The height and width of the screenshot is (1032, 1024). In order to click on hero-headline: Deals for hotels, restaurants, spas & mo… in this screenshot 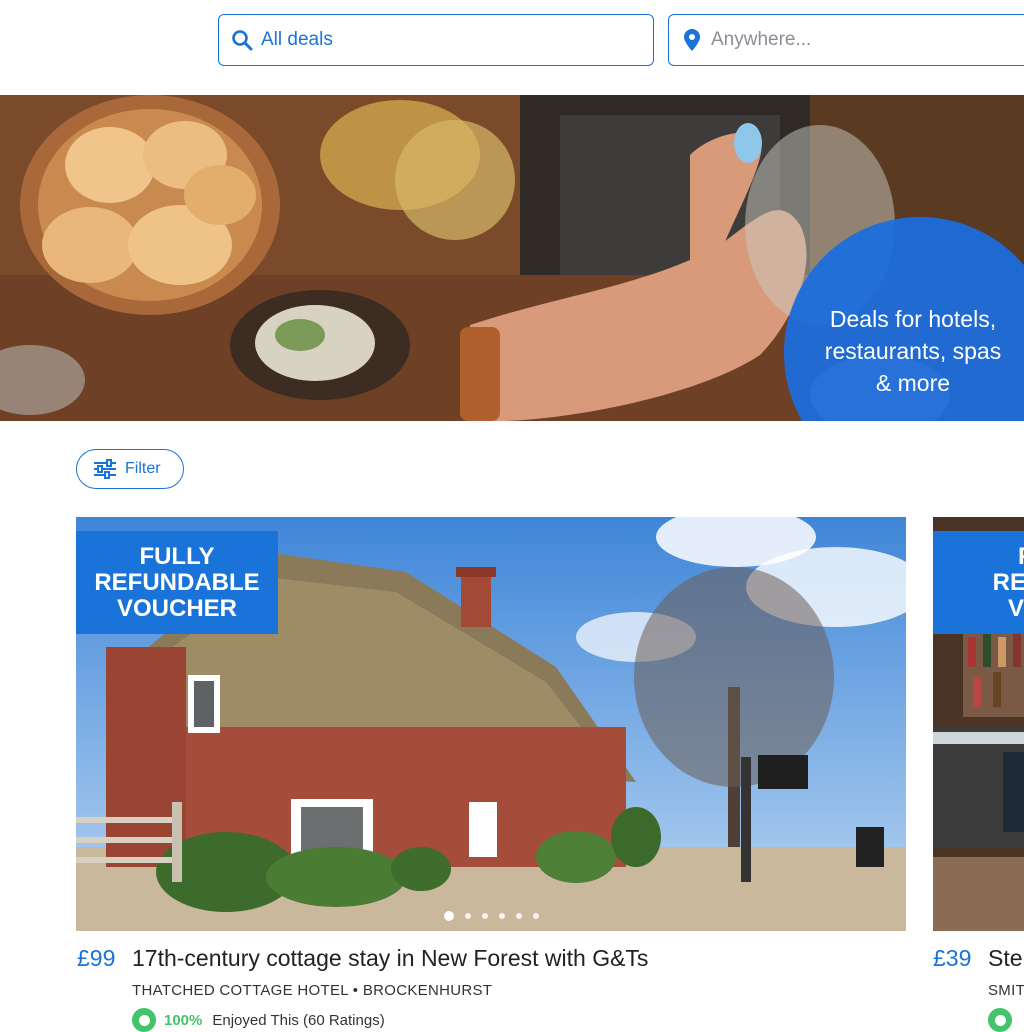, I will do `click(912, 351)`.